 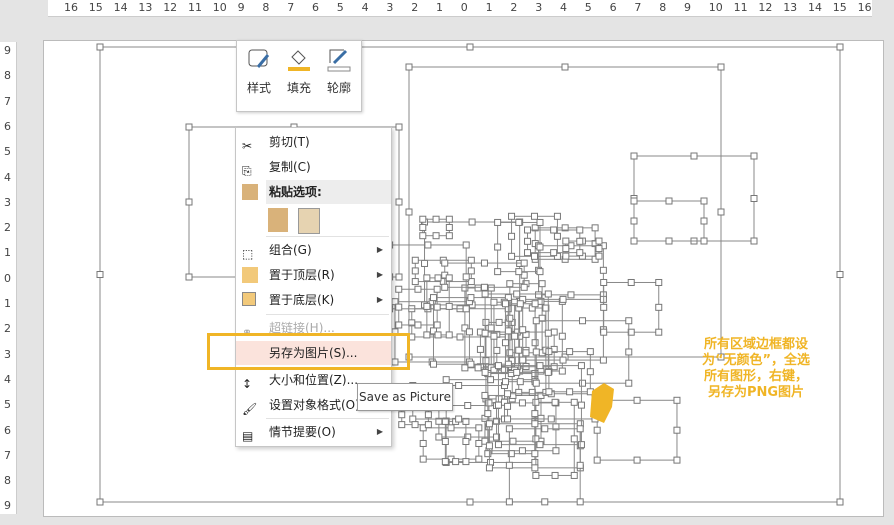 What do you see at coordinates (299, 71) in the screenshot?
I see `fill-button: 填充` at bounding box center [299, 71].